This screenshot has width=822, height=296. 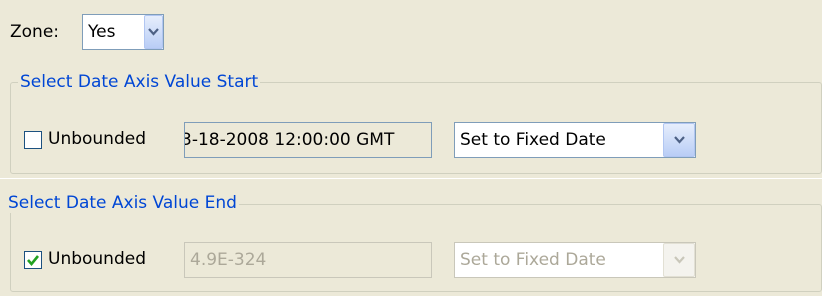 What do you see at coordinates (122, 203) in the screenshot?
I see `end-group-title: Select Date Axis Value End` at bounding box center [122, 203].